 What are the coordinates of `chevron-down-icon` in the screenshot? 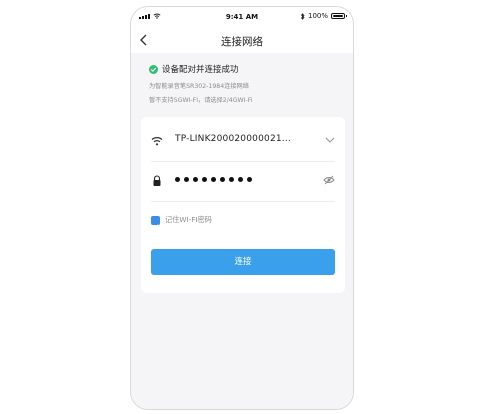 It's located at (330, 140).